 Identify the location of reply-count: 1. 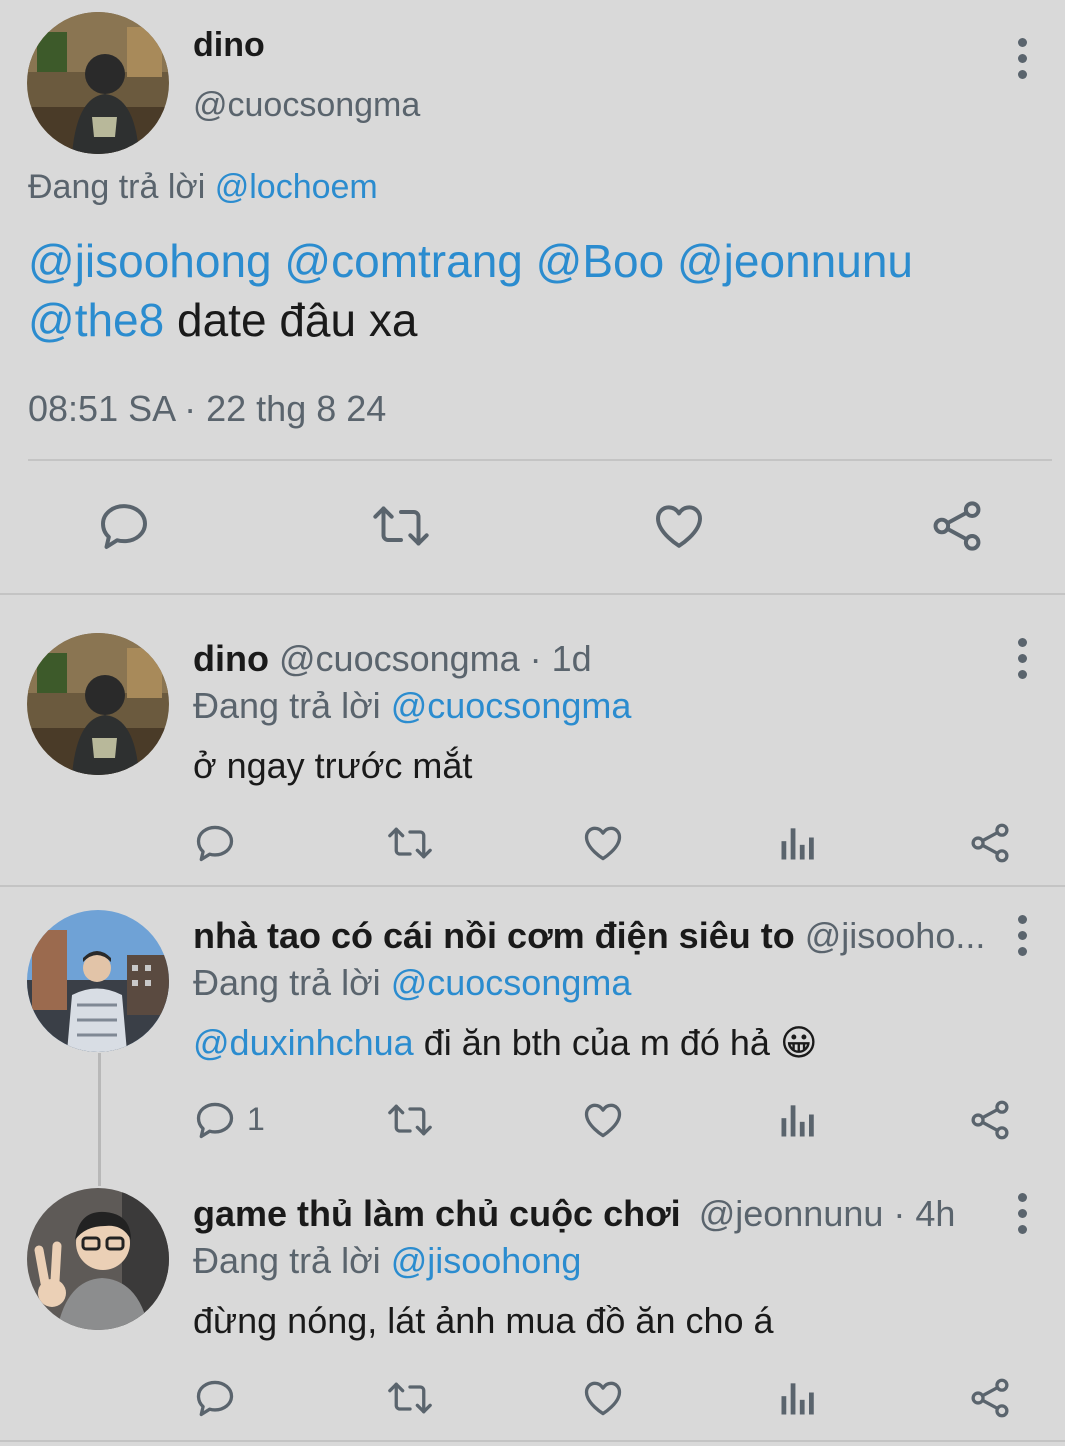
(256, 1119).